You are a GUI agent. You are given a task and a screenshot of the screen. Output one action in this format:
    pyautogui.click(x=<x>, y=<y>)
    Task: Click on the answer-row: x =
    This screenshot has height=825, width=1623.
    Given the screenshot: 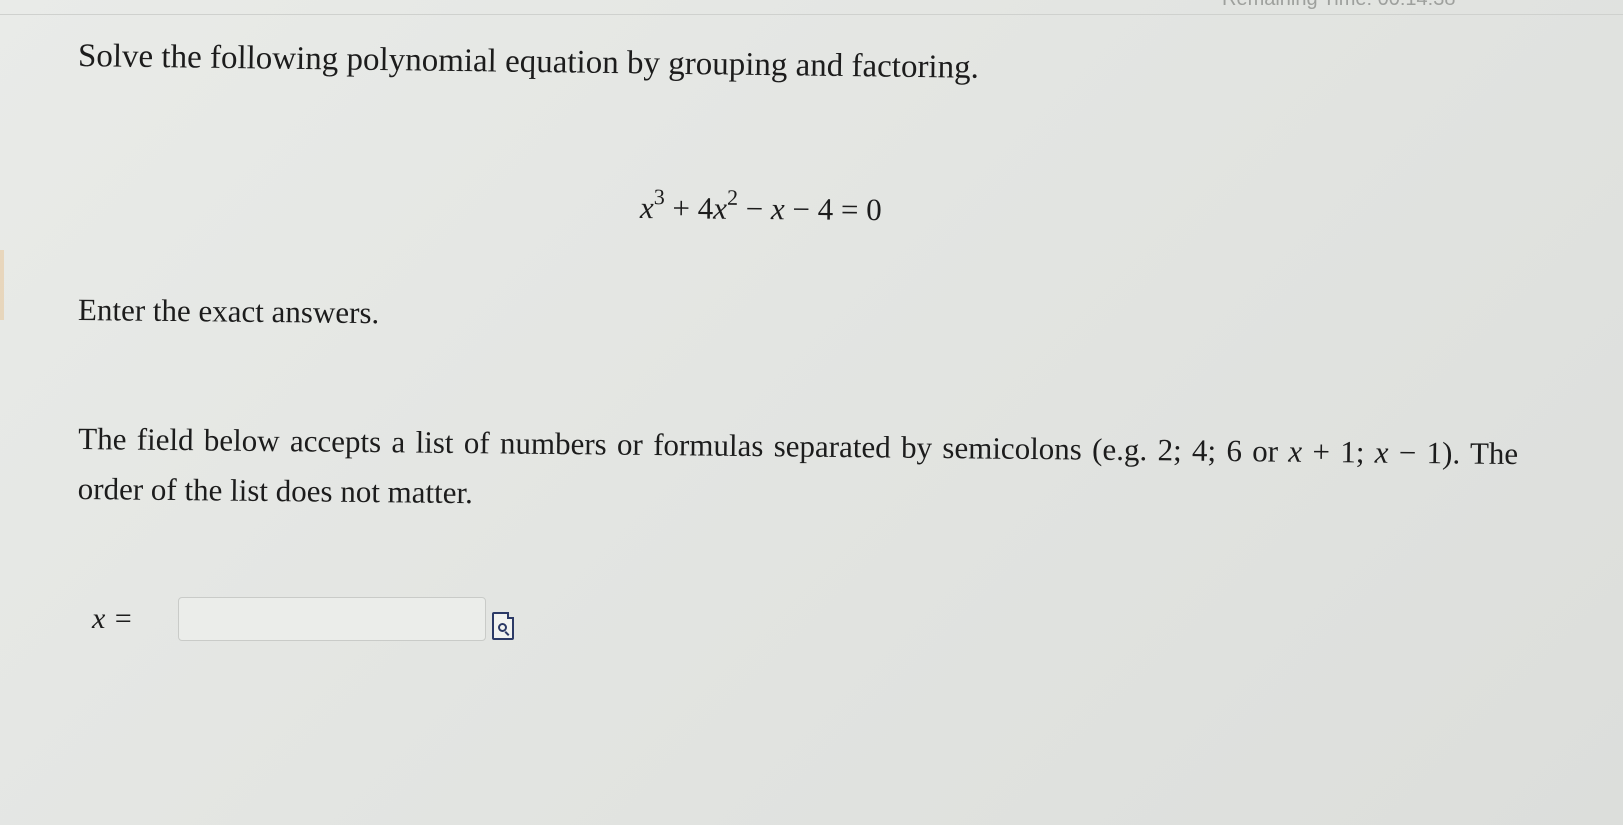 What is the action you would take?
    pyautogui.click(x=303, y=619)
    